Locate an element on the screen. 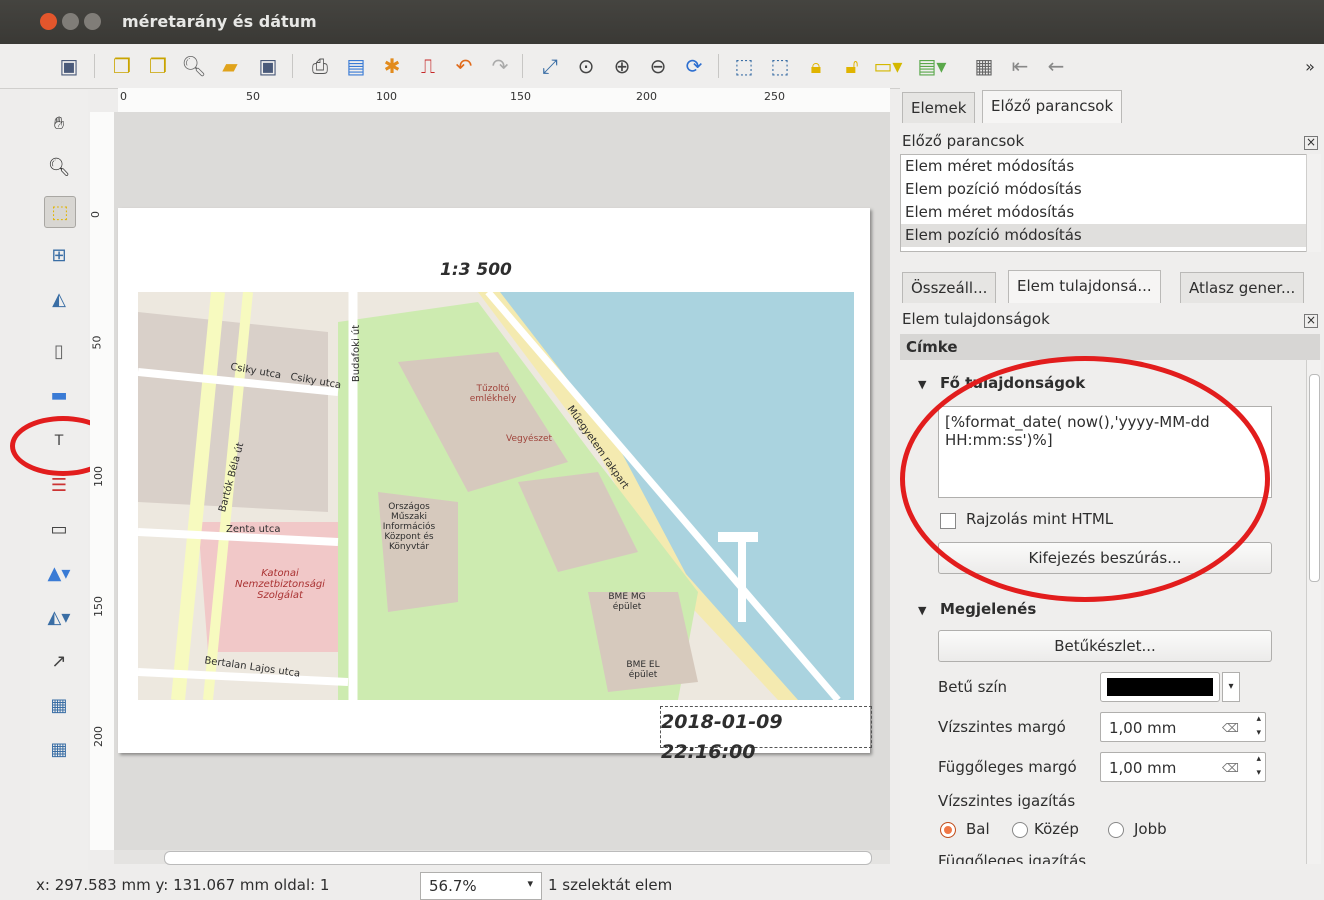 The image size is (1324, 900). add-scalebar-icon: ▭ is located at coordinates (59, 529).